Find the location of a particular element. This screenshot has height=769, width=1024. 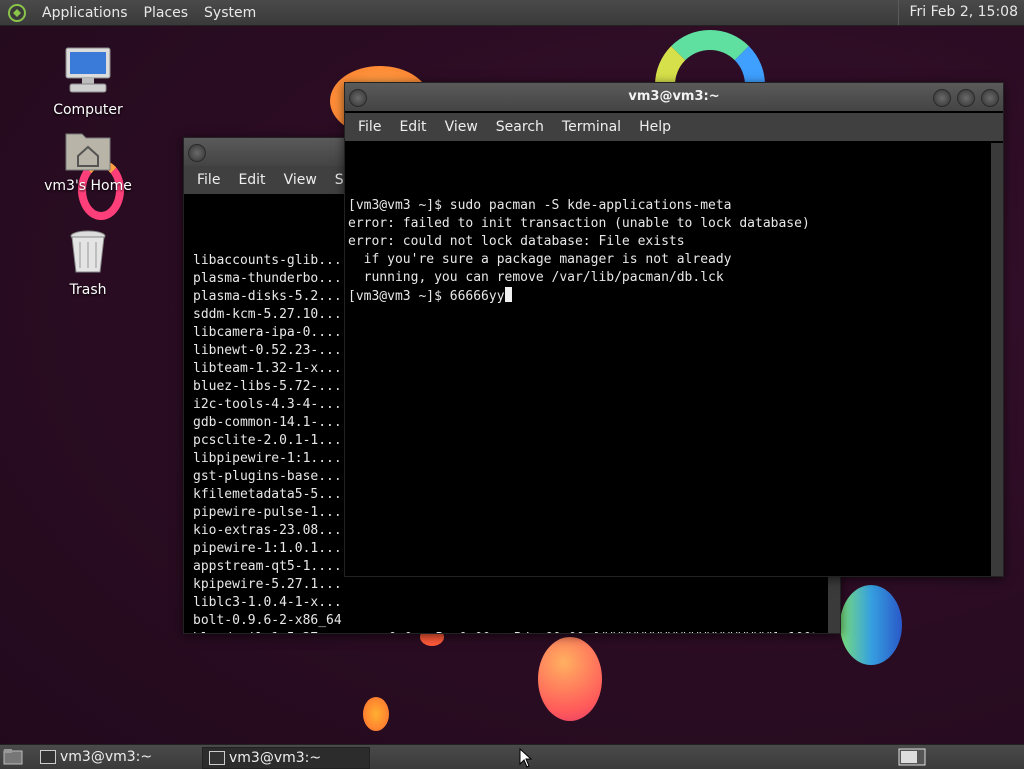

taskbar-task: vm3@vm3:~ is located at coordinates (127, 757).